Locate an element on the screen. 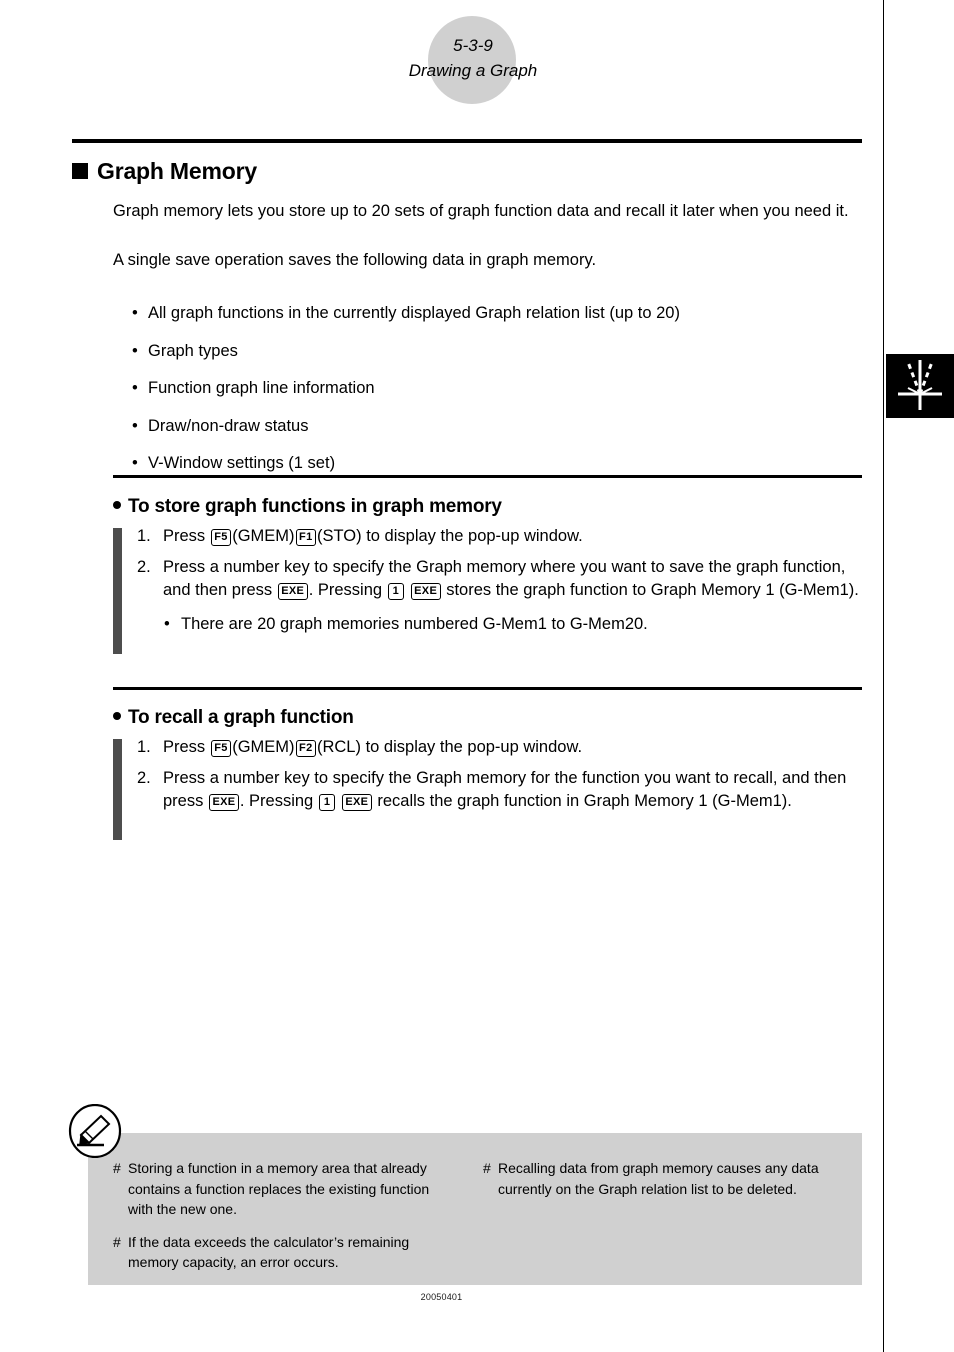 The width and height of the screenshot is (954, 1352). procedure-recall-heading: To recall a graph function is located at coordinates (233, 718).